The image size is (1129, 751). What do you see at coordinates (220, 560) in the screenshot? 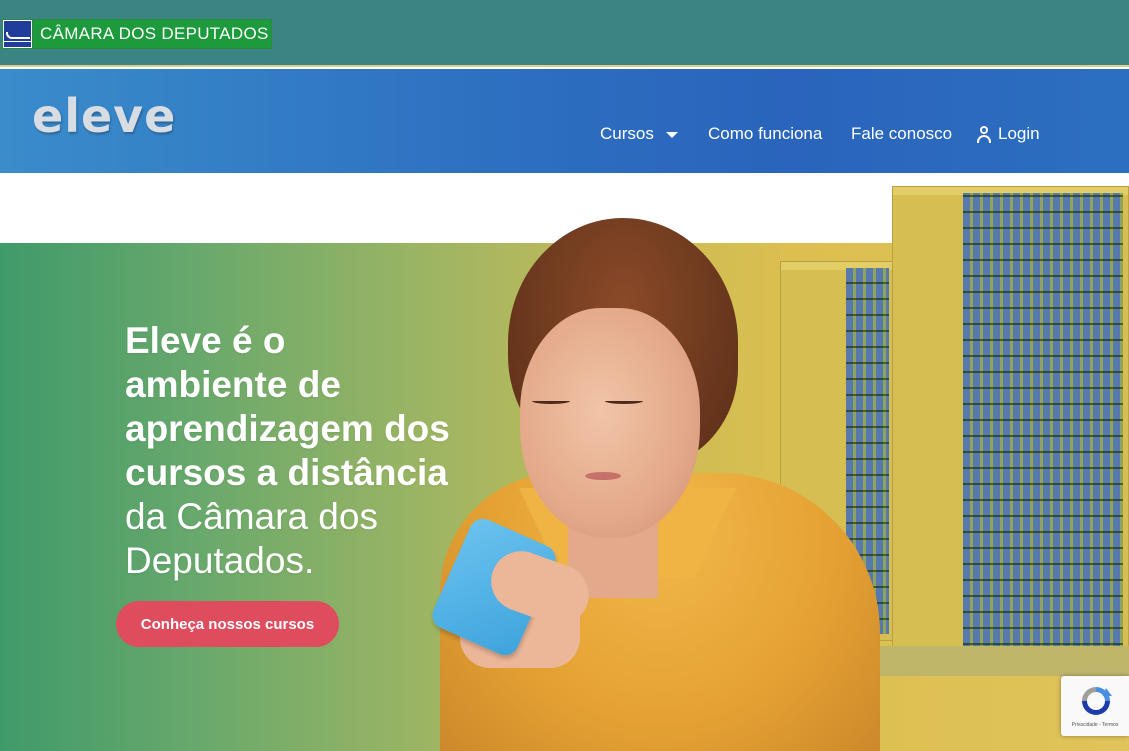
I see `hero-title-line: Deputados.` at bounding box center [220, 560].